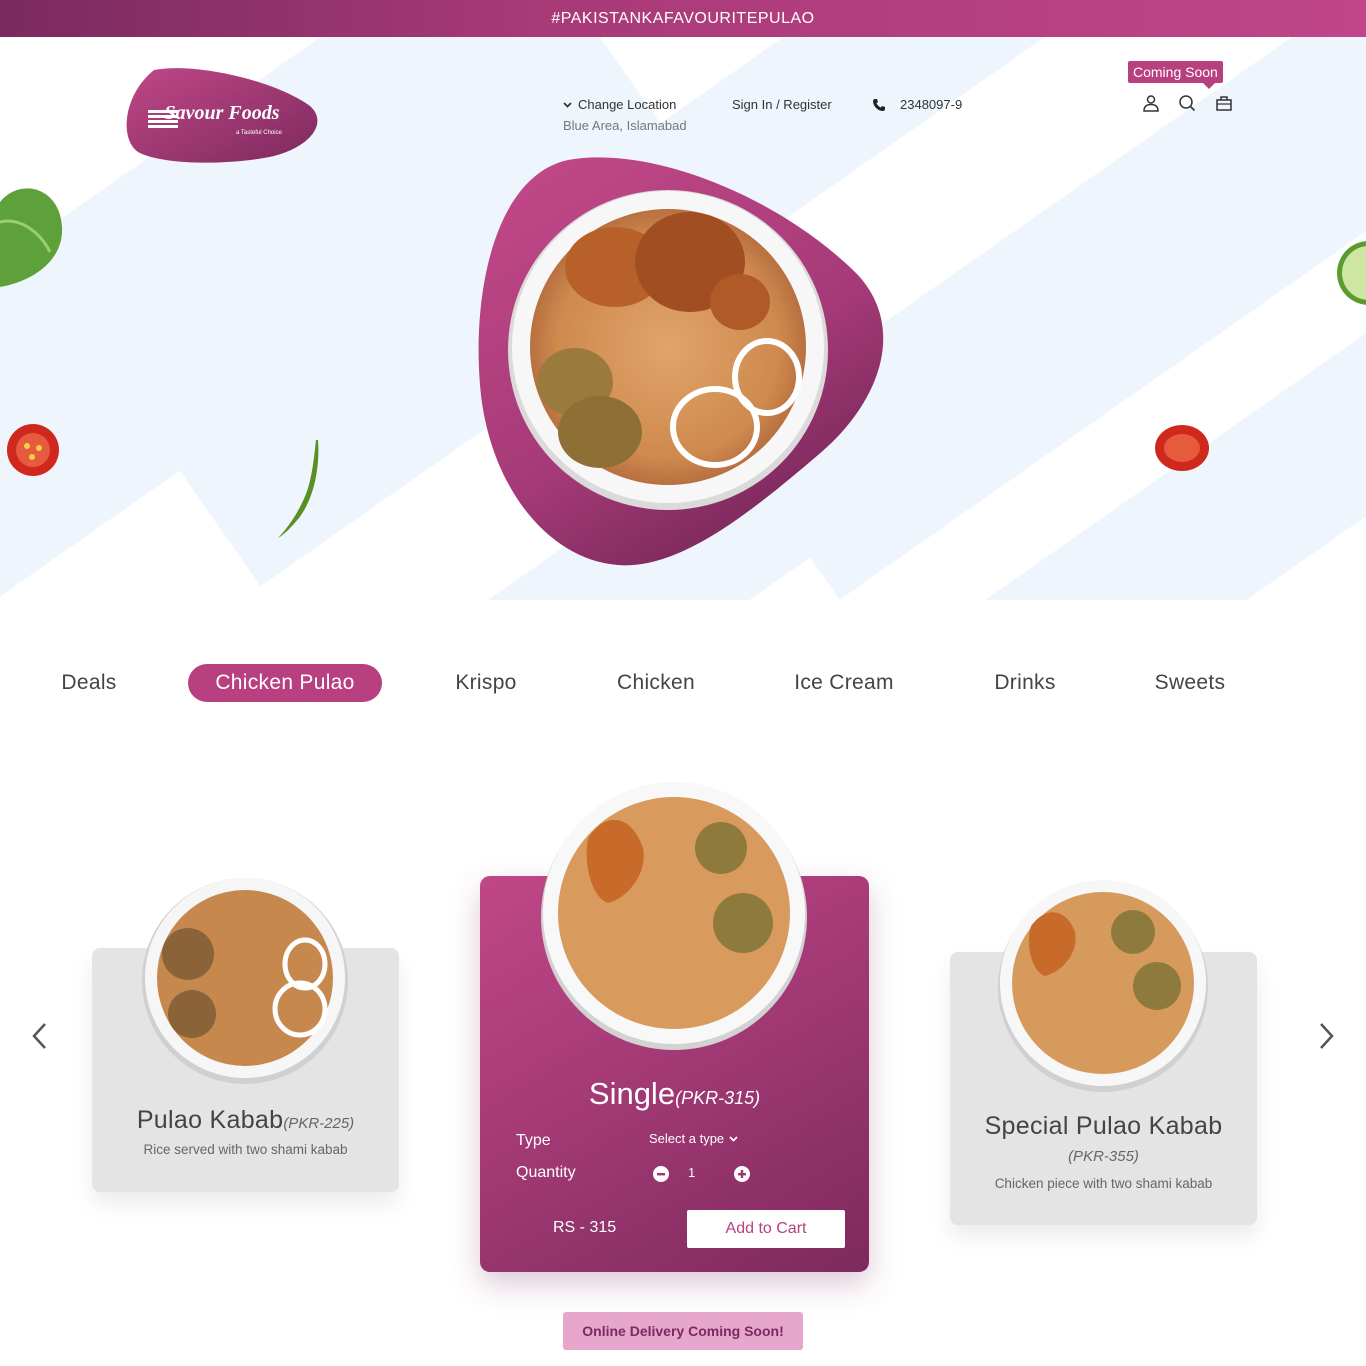  I want to click on carousel-next-arrow-icon, so click(1326, 1036).